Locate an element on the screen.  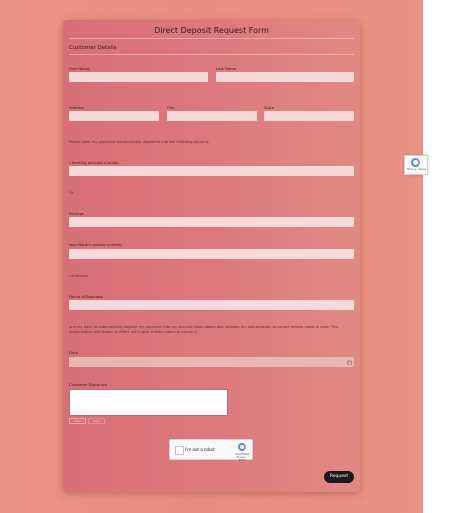
address-label: Address is located at coordinates (77, 107).